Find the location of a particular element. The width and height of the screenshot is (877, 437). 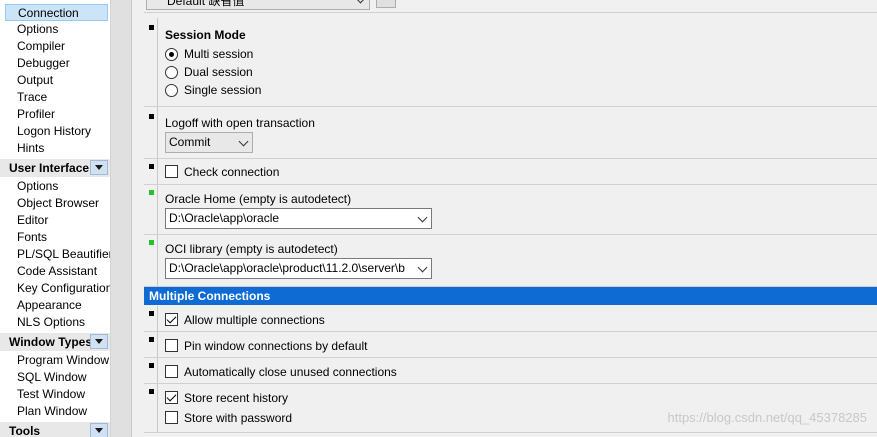

tree-item-object-browser: Object Browser is located at coordinates (58, 203).